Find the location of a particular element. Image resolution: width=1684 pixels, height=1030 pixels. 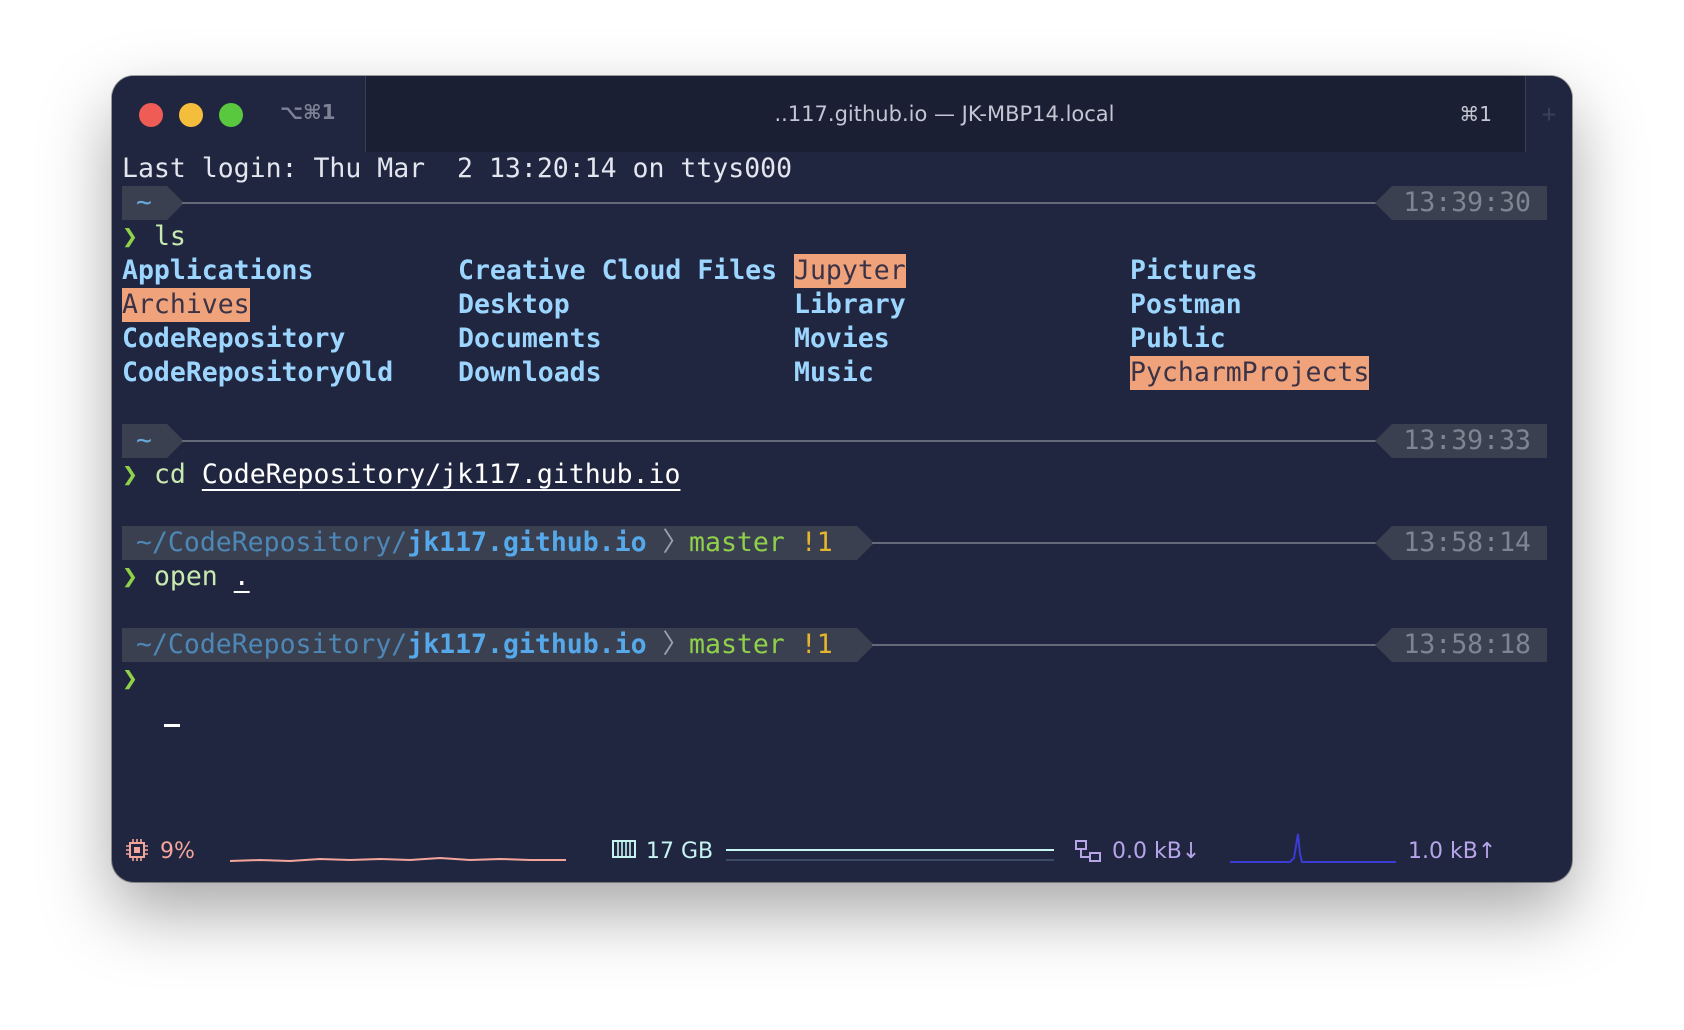

text-cursor is located at coordinates (172, 725).